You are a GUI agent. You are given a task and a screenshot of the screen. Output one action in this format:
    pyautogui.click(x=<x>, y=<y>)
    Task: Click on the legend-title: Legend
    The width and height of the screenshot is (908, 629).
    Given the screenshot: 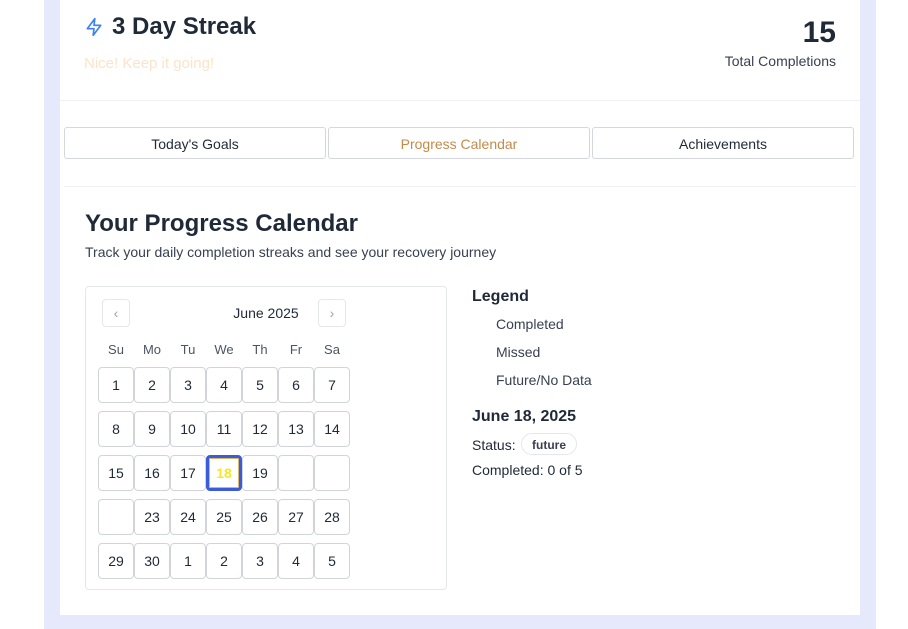 What is the action you would take?
    pyautogui.click(x=500, y=296)
    